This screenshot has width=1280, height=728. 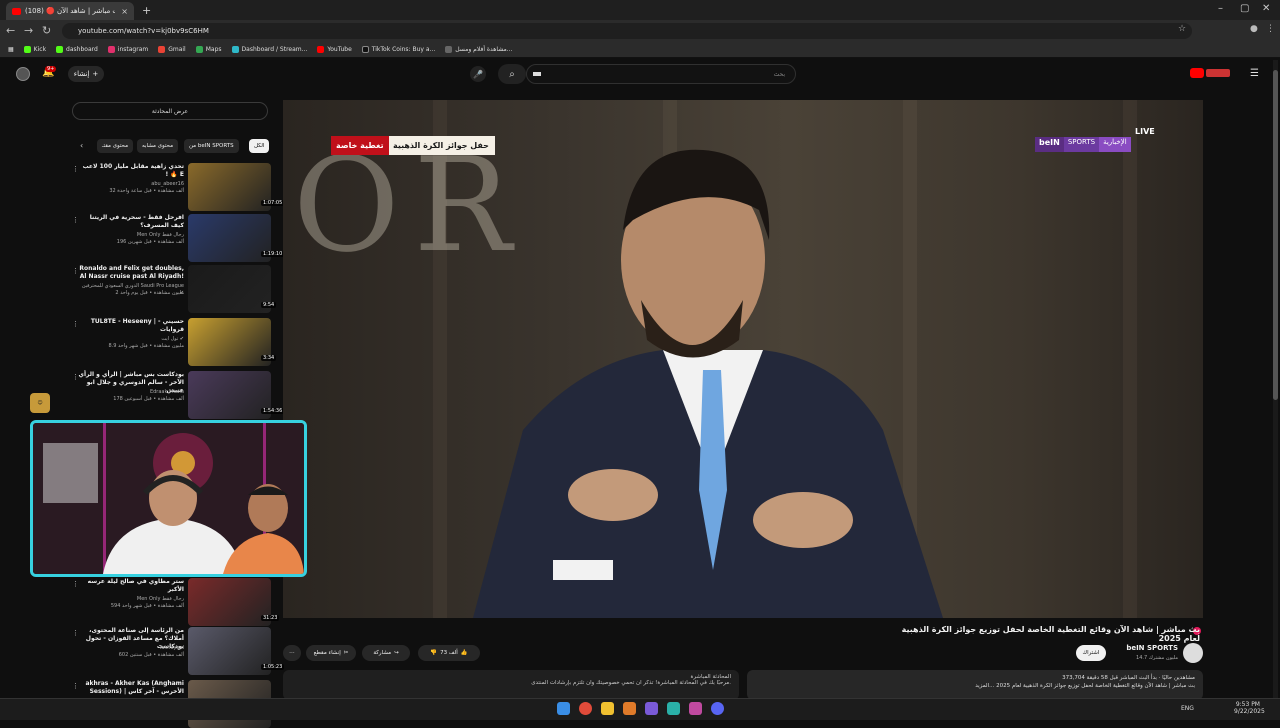 What do you see at coordinates (327, 653) in the screenshot?
I see `clip-label: إنشاء مقطع` at bounding box center [327, 653].